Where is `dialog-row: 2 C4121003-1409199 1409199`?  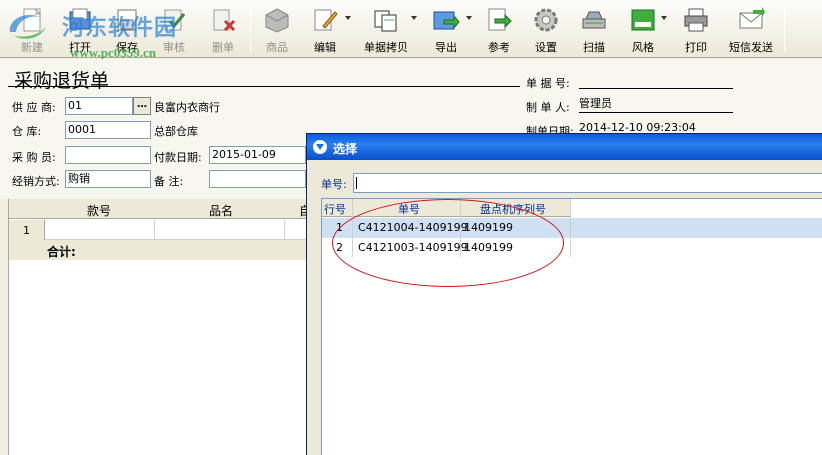
dialog-row: 2 C4121003-1409199 1409199 is located at coordinates (572, 248).